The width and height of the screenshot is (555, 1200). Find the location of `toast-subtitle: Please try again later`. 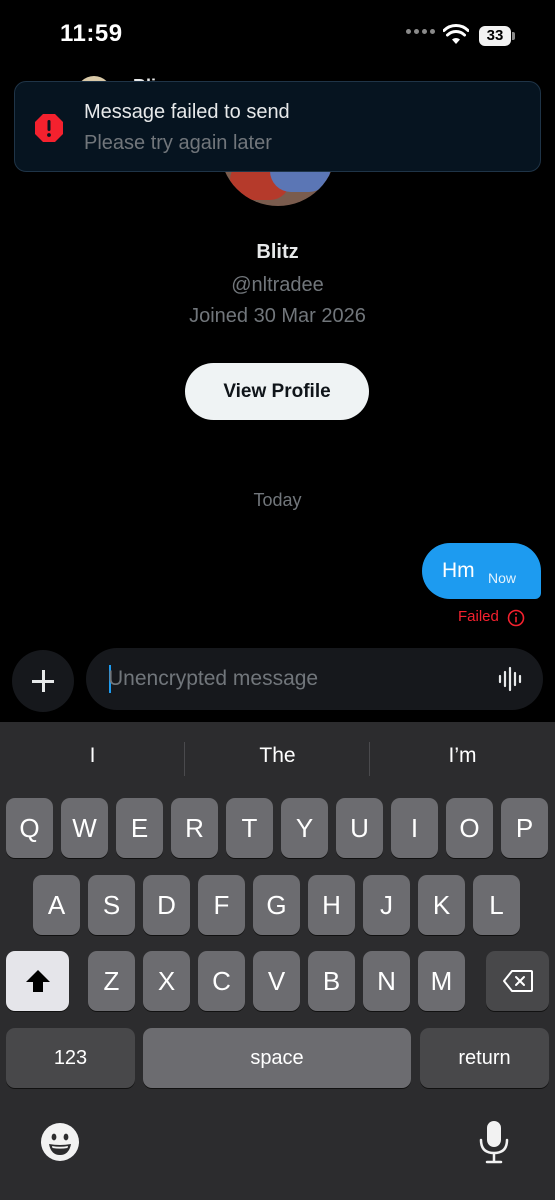

toast-subtitle: Please try again later is located at coordinates (178, 143).